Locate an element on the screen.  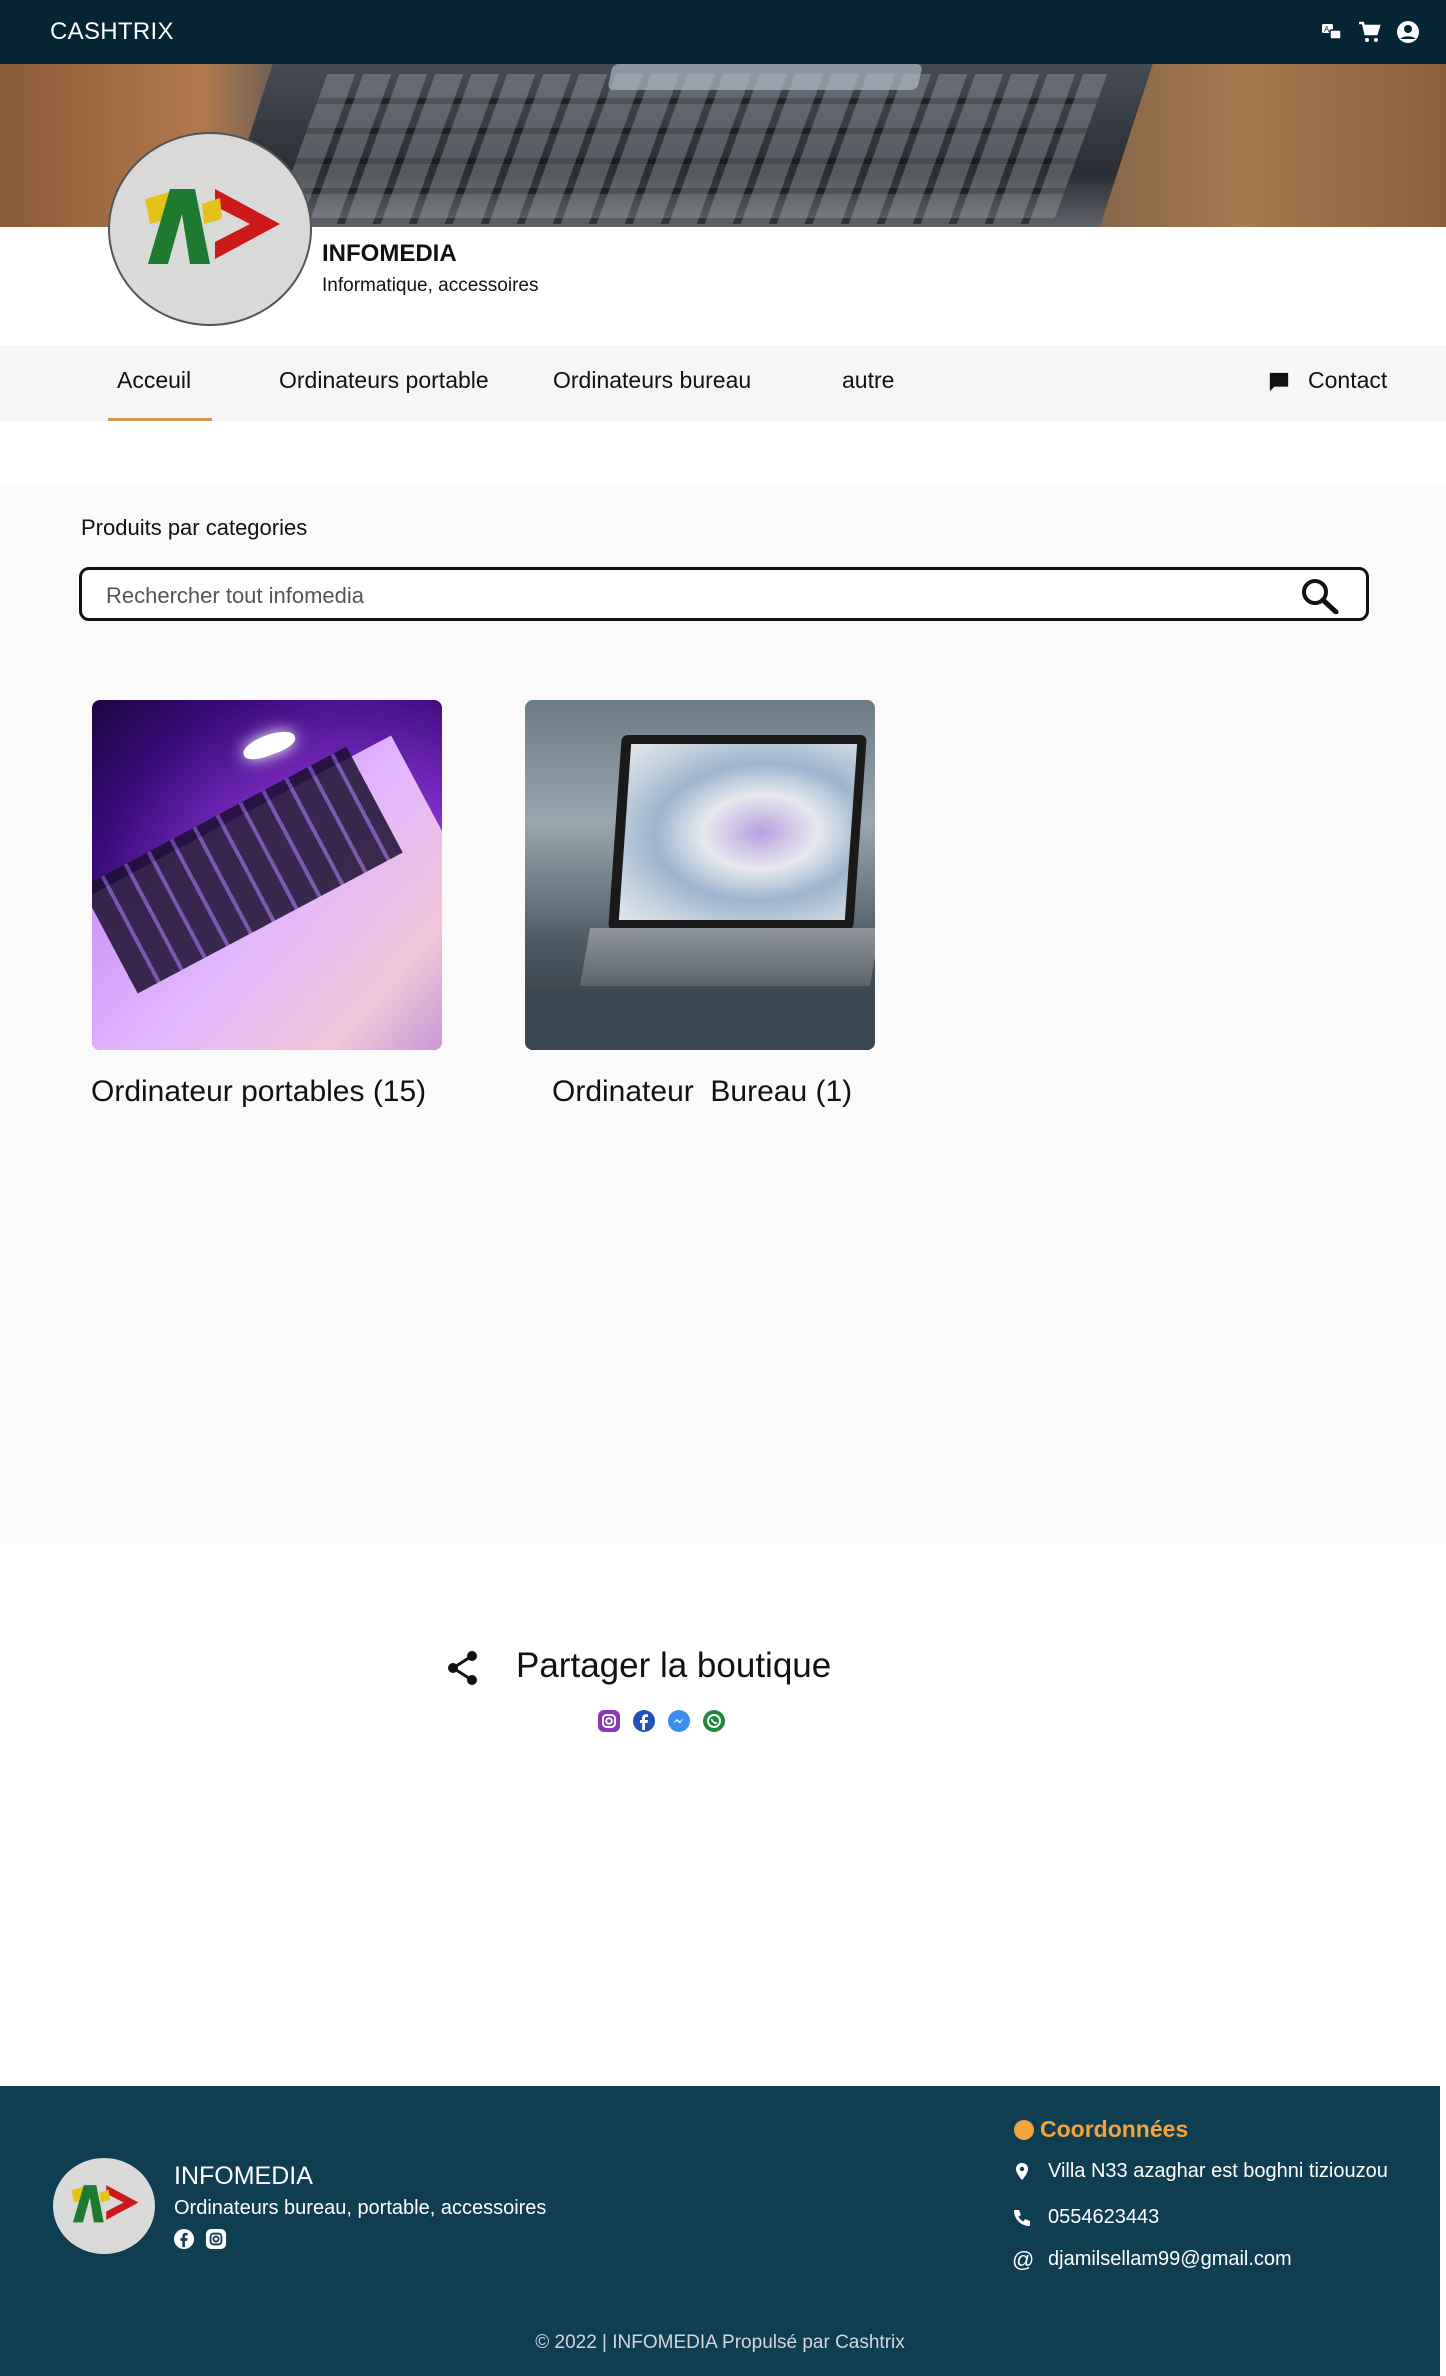
category-image-bureau is located at coordinates (700, 875).